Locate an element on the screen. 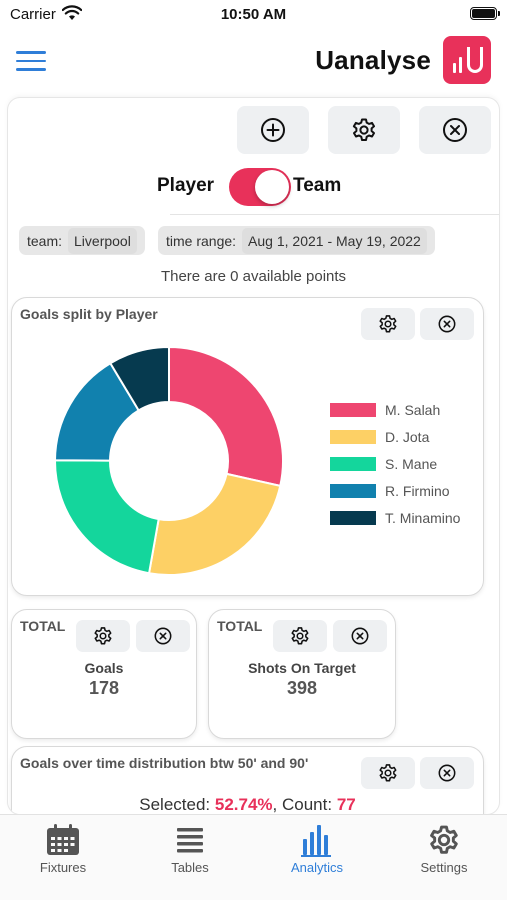 Image resolution: width=507 pixels, height=900 pixels. list-icon is located at coordinates (190, 840).